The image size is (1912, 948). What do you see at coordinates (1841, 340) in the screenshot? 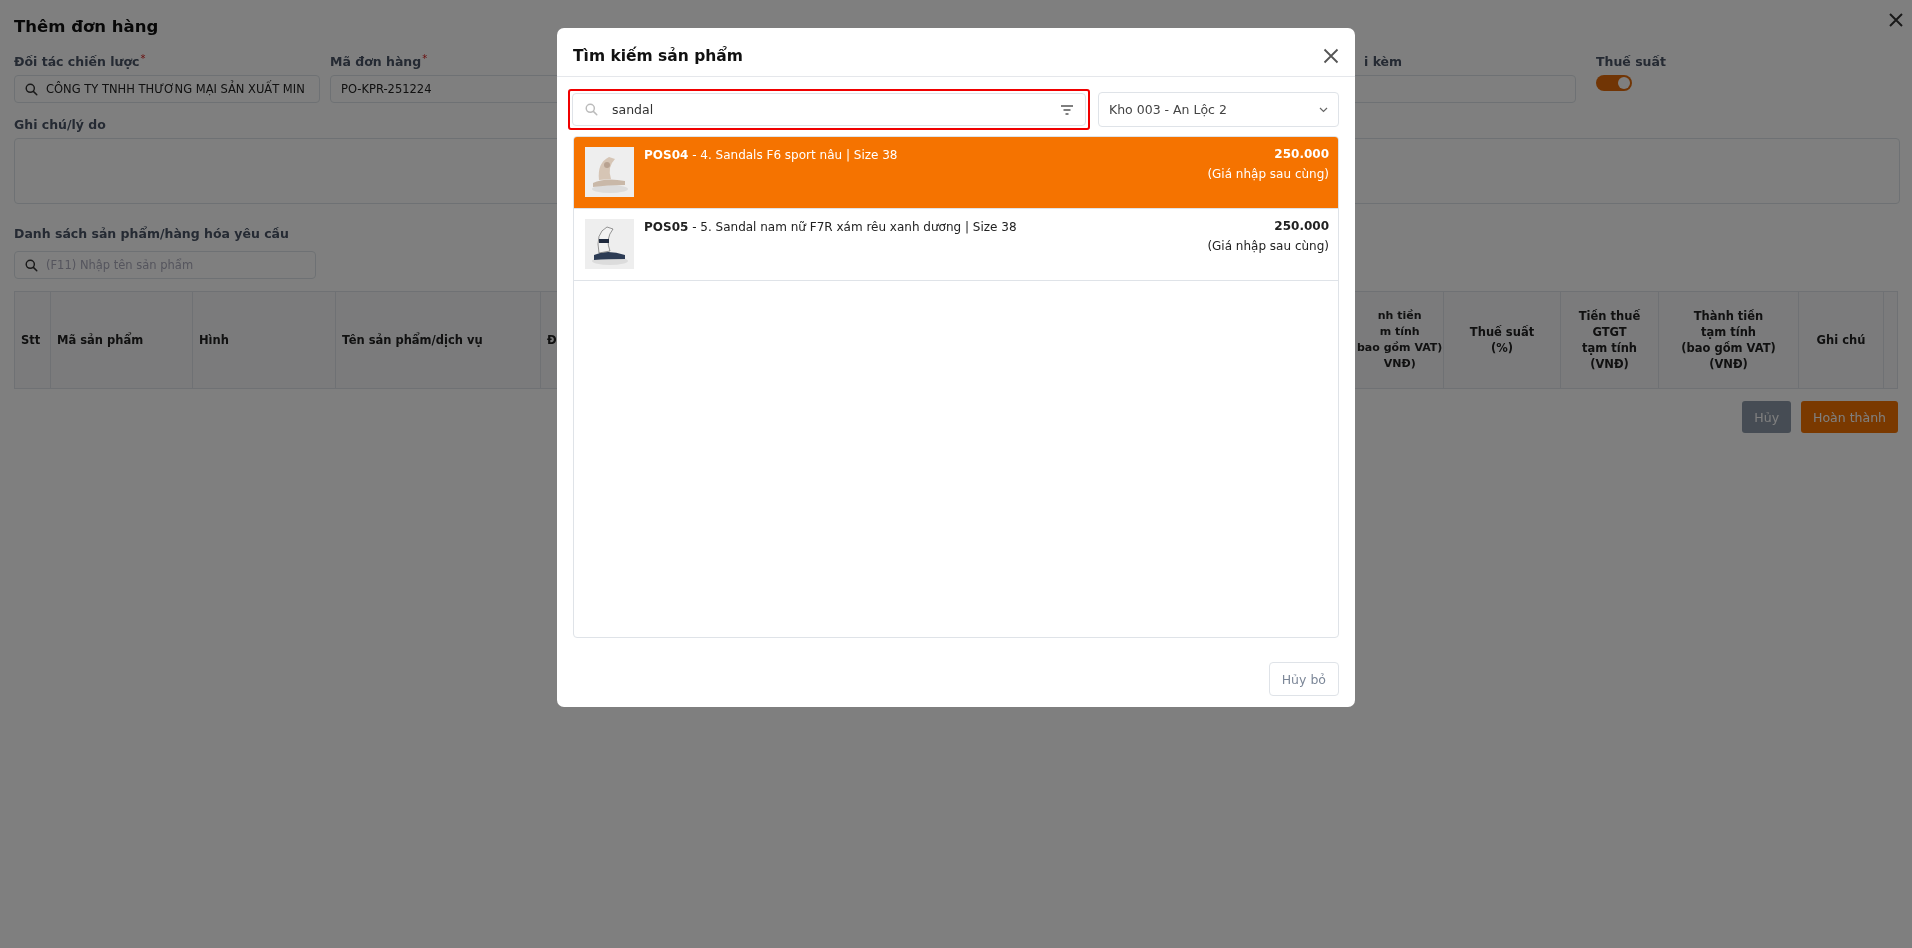
I see `column-header: Ghi chú` at bounding box center [1841, 340].